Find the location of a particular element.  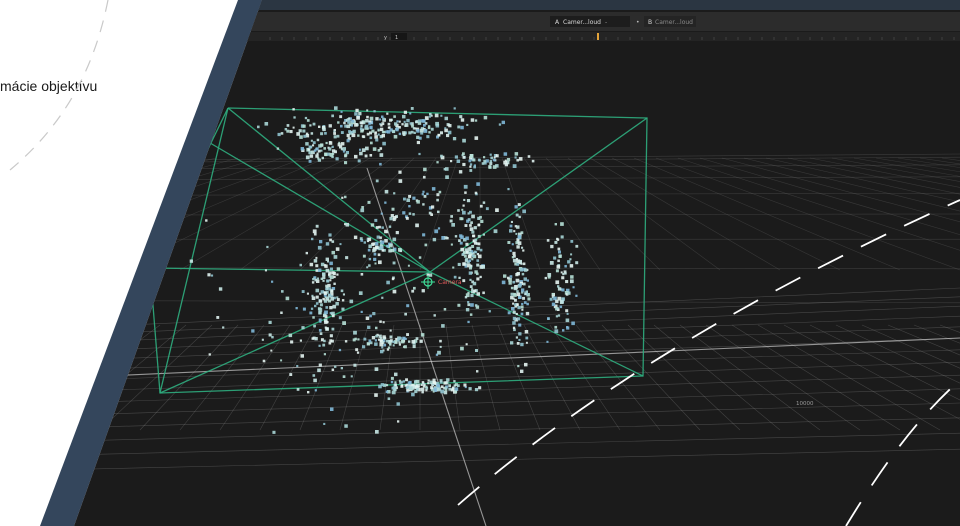

frame-field is located at coordinates (399, 36).